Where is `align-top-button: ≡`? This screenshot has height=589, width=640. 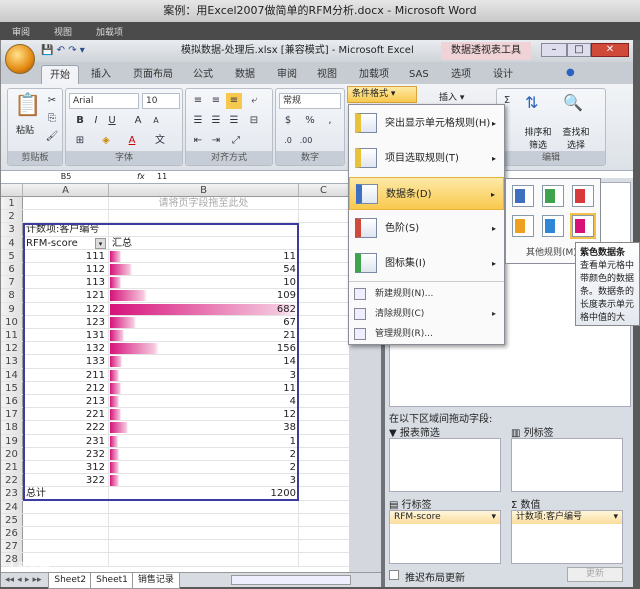 align-top-button: ≡ is located at coordinates (198, 101).